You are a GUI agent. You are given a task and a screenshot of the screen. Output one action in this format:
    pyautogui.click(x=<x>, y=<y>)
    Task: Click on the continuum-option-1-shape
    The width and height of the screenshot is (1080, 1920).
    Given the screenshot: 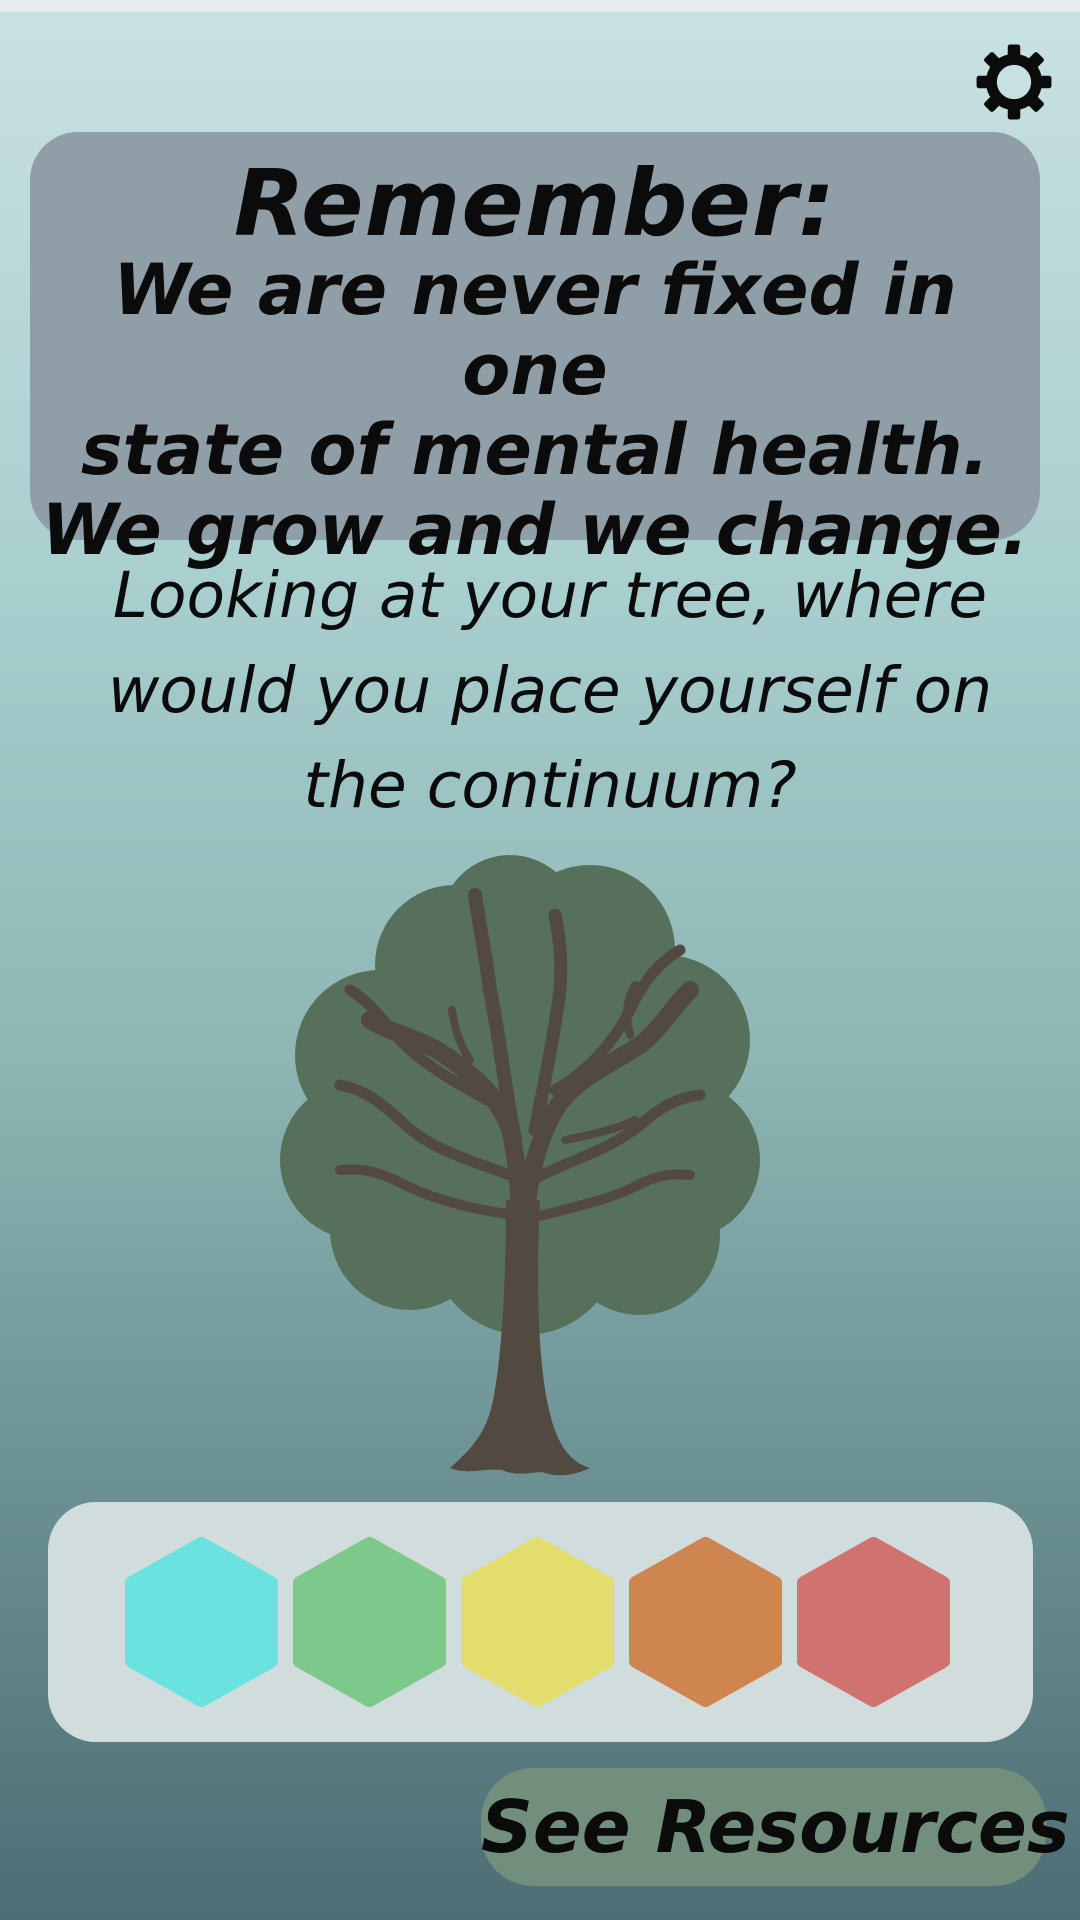 What is the action you would take?
    pyautogui.click(x=201, y=1622)
    